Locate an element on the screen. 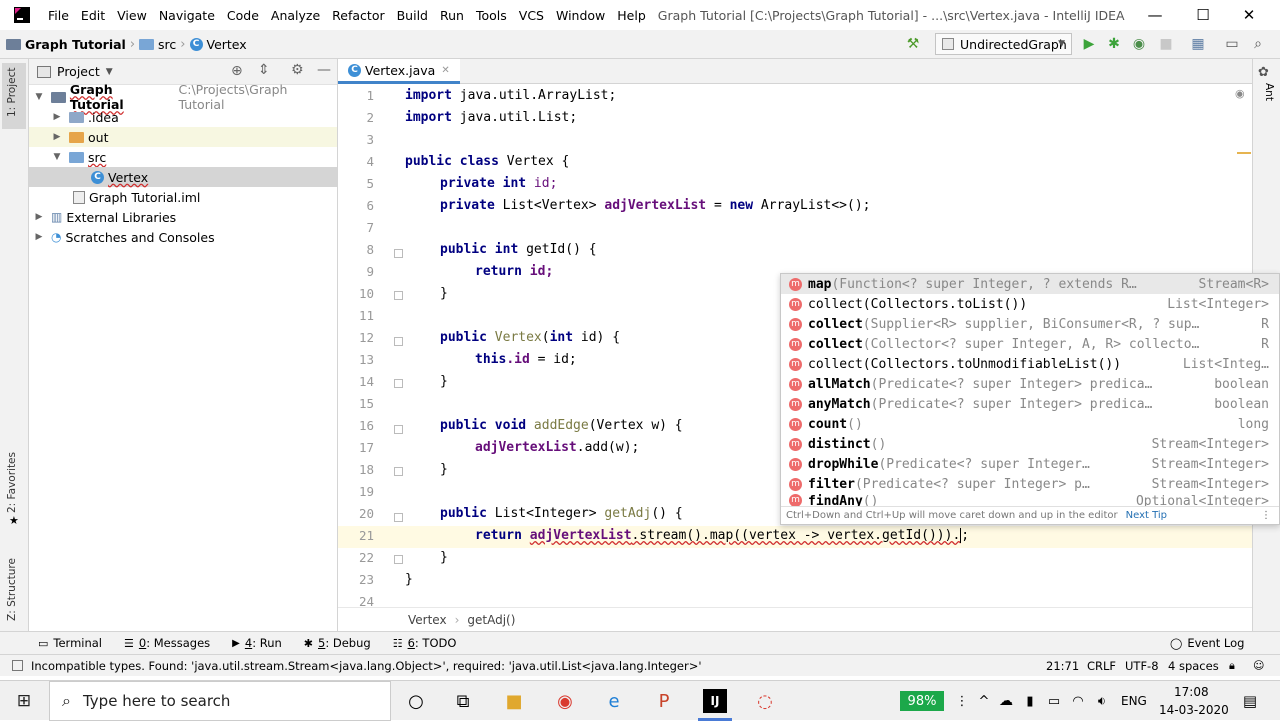  code-line-12: public Vertex(int id) { is located at coordinates (530, 337).